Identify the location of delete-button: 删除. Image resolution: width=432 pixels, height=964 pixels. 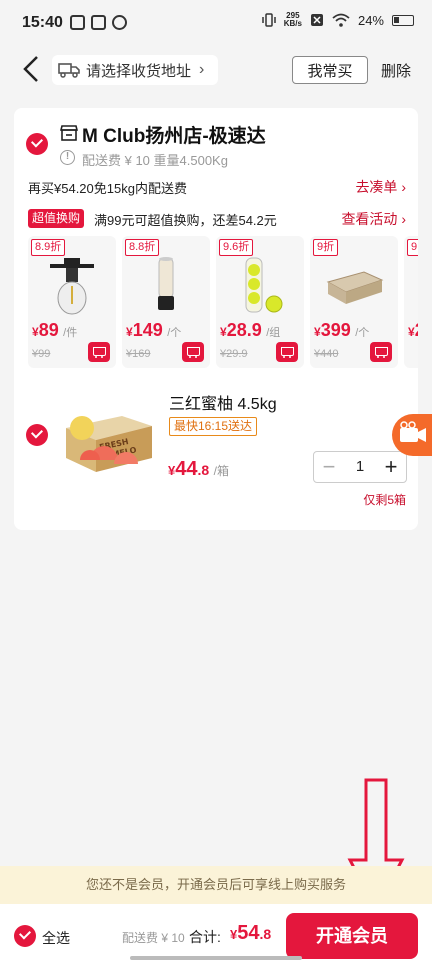
(396, 70).